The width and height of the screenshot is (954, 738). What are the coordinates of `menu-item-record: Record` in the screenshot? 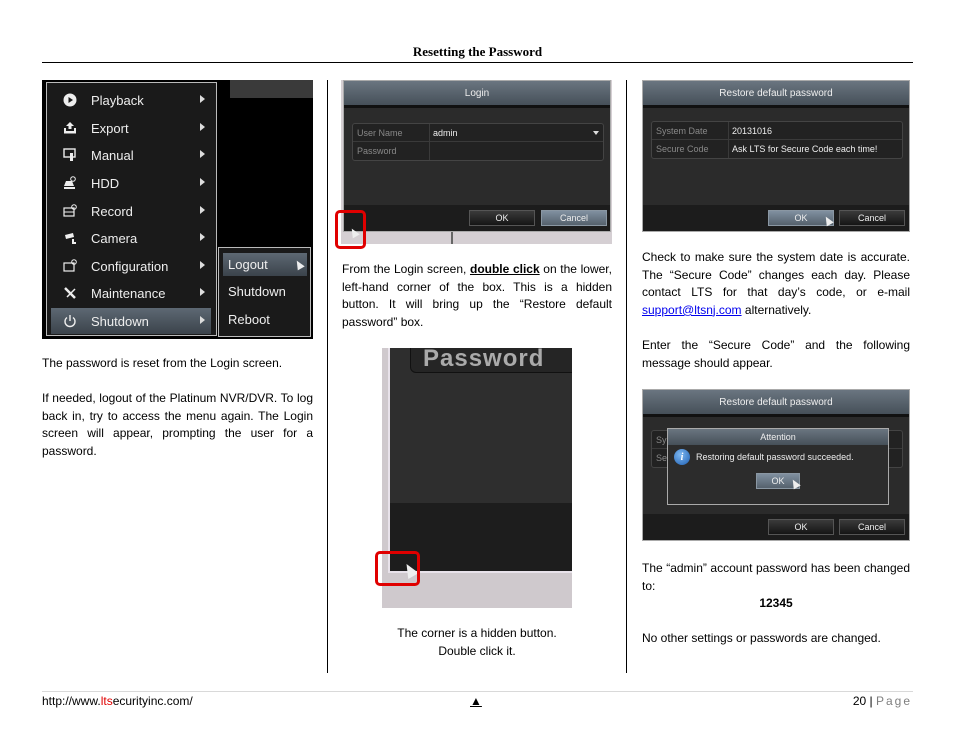 It's located at (131, 211).